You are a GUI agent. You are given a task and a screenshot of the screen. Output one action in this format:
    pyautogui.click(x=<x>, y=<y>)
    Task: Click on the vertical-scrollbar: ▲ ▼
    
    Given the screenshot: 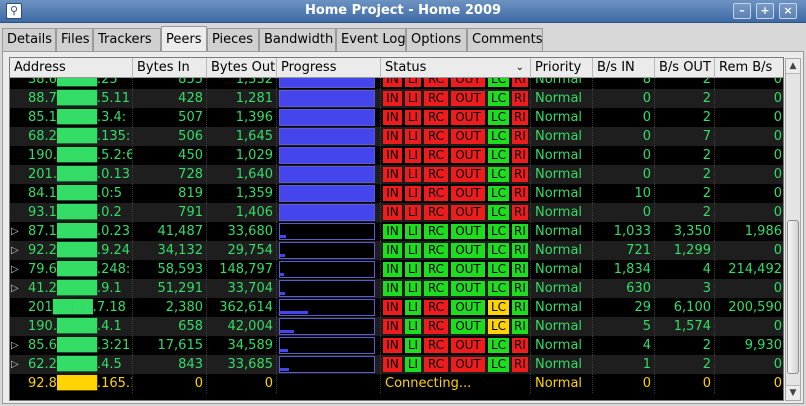 What is the action you would take?
    pyautogui.click(x=793, y=229)
    